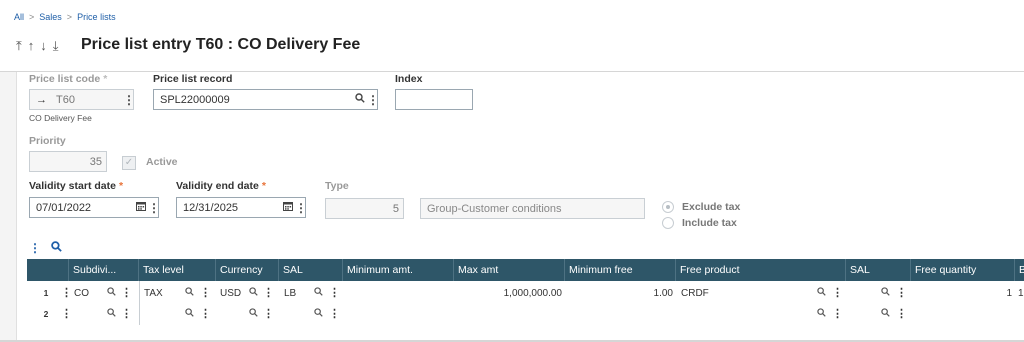 Image resolution: width=1024 pixels, height=342 pixels. What do you see at coordinates (195, 99) in the screenshot?
I see `price-list-record-value: SPL22000009` at bounding box center [195, 99].